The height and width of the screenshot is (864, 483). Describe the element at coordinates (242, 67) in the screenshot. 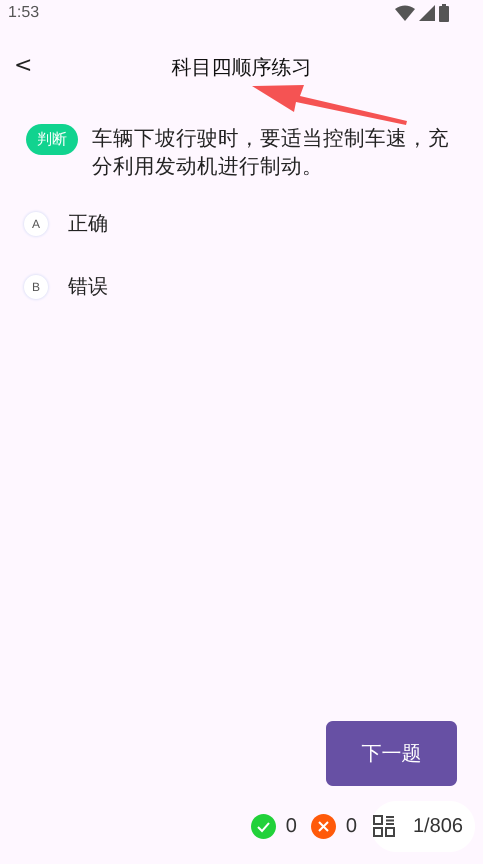

I see `page-title: 科目四顺序练习` at that location.